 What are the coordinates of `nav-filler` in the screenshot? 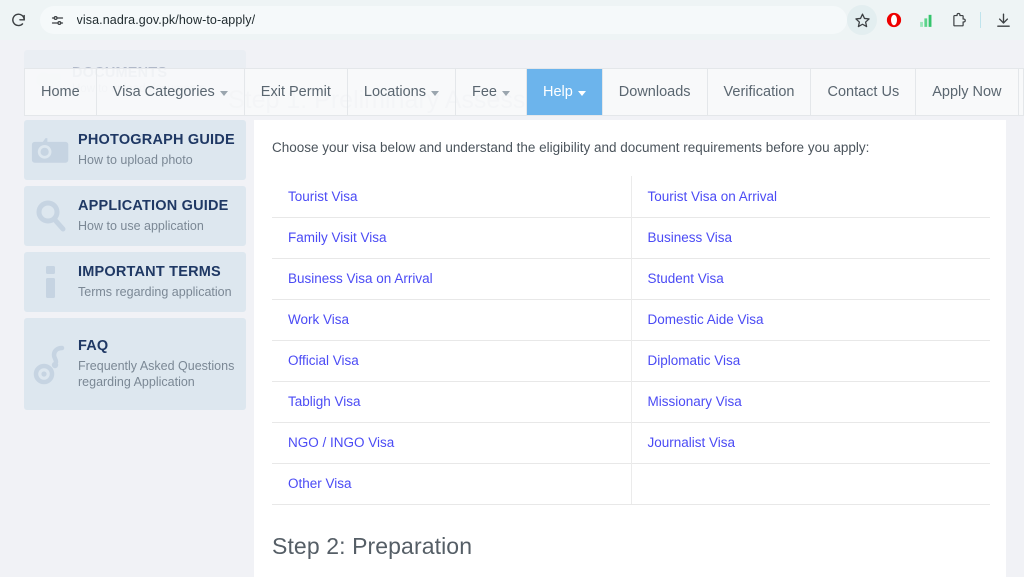 It's located at (1021, 92).